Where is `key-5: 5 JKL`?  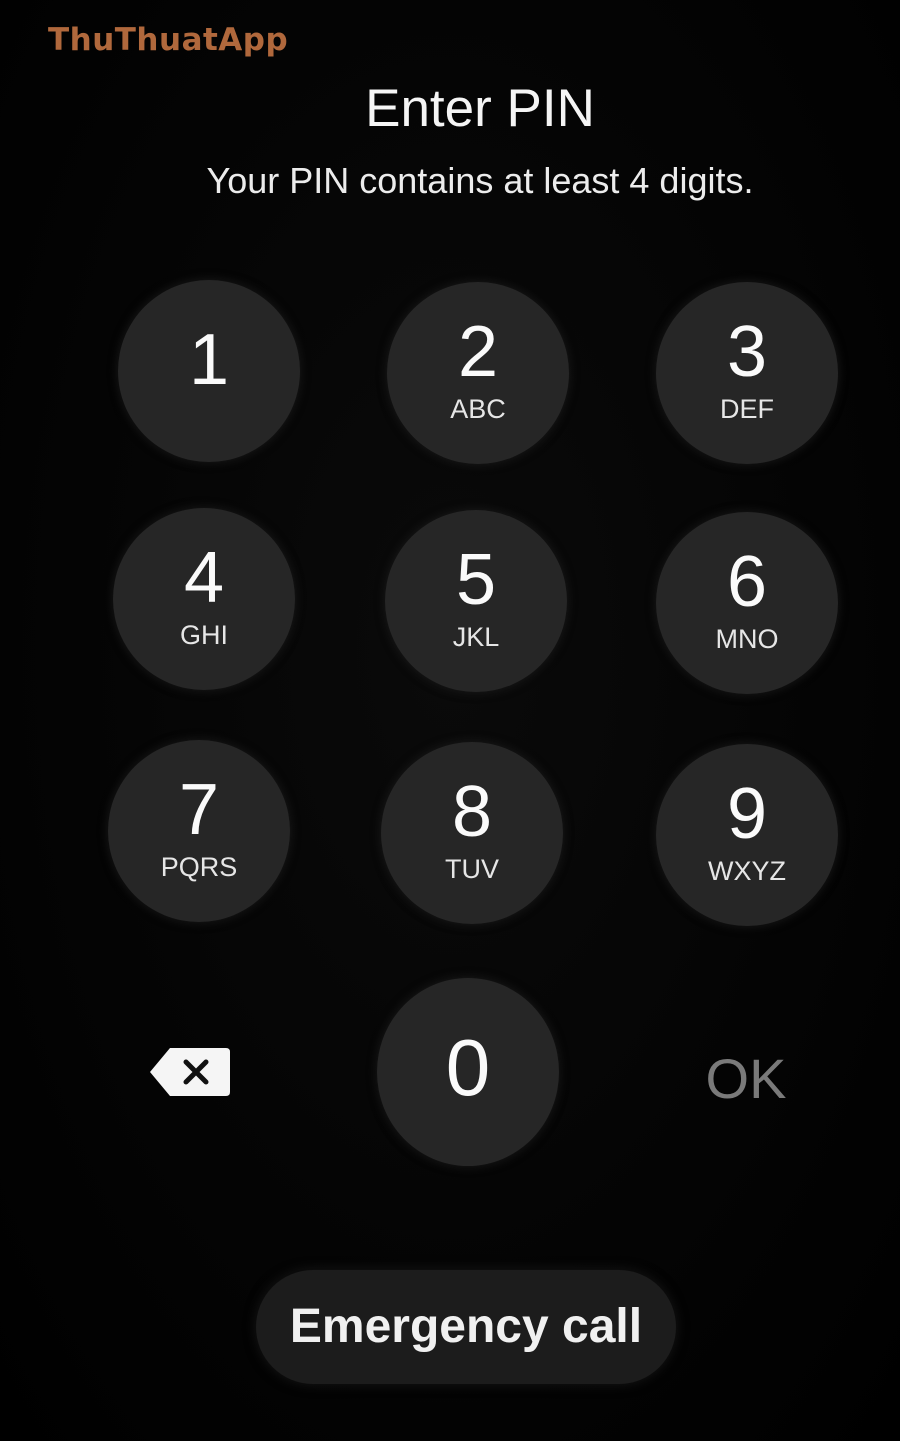 key-5: 5 JKL is located at coordinates (476, 601).